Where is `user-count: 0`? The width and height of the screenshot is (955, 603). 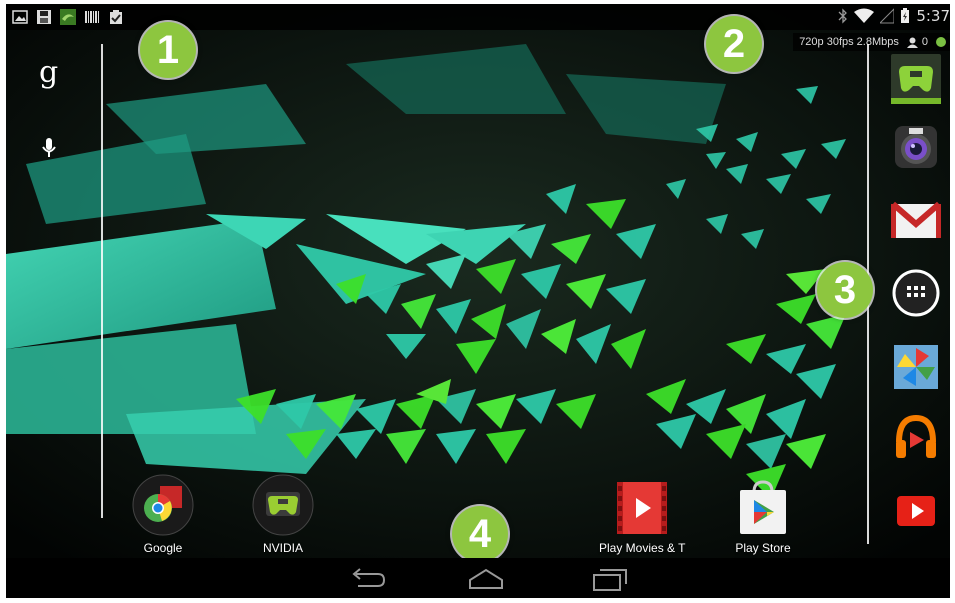 user-count: 0 is located at coordinates (917, 42).